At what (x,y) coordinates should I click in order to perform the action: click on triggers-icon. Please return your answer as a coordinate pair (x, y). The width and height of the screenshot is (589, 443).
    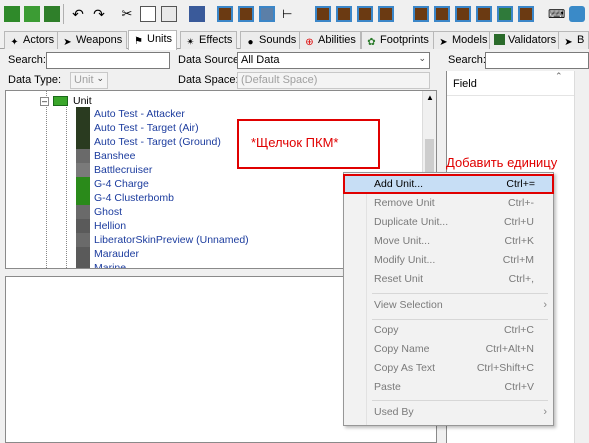
    Looking at the image, I should click on (246, 14).